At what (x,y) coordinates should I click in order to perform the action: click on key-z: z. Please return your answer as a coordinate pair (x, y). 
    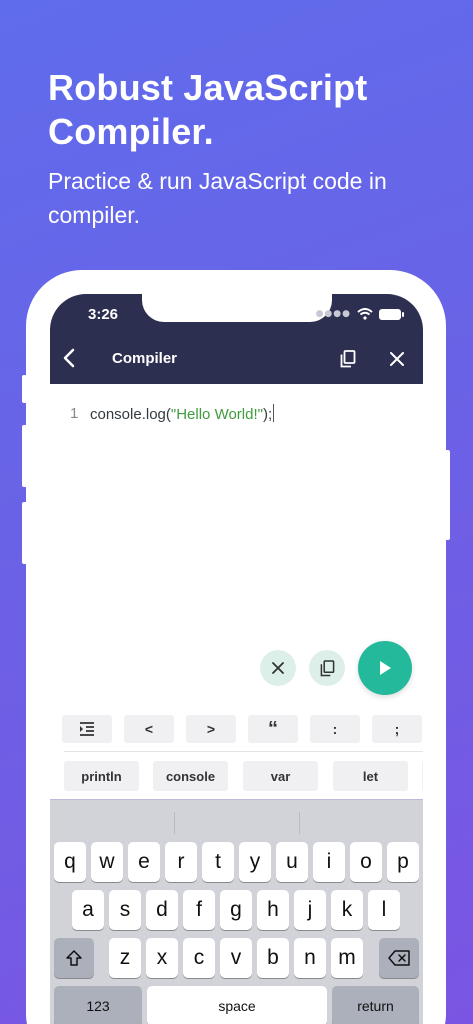
    Looking at the image, I should click on (125, 958).